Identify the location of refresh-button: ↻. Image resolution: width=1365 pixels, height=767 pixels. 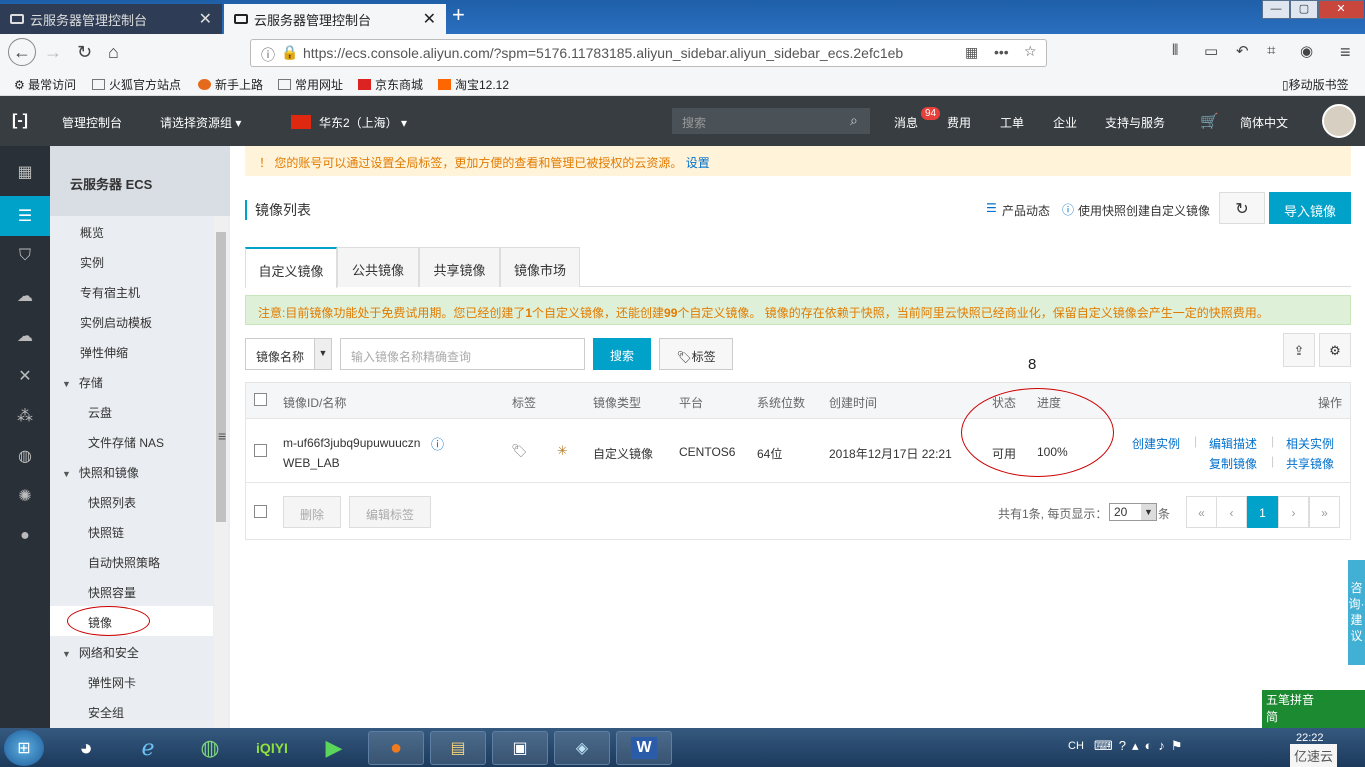
(1242, 208).